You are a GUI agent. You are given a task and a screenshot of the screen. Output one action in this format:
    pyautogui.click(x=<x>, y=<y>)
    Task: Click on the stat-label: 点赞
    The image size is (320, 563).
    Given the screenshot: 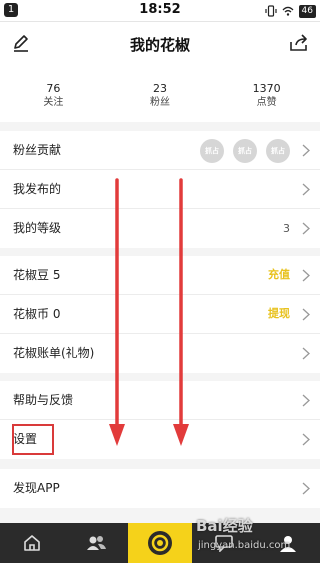 What is the action you would take?
    pyautogui.click(x=266, y=102)
    